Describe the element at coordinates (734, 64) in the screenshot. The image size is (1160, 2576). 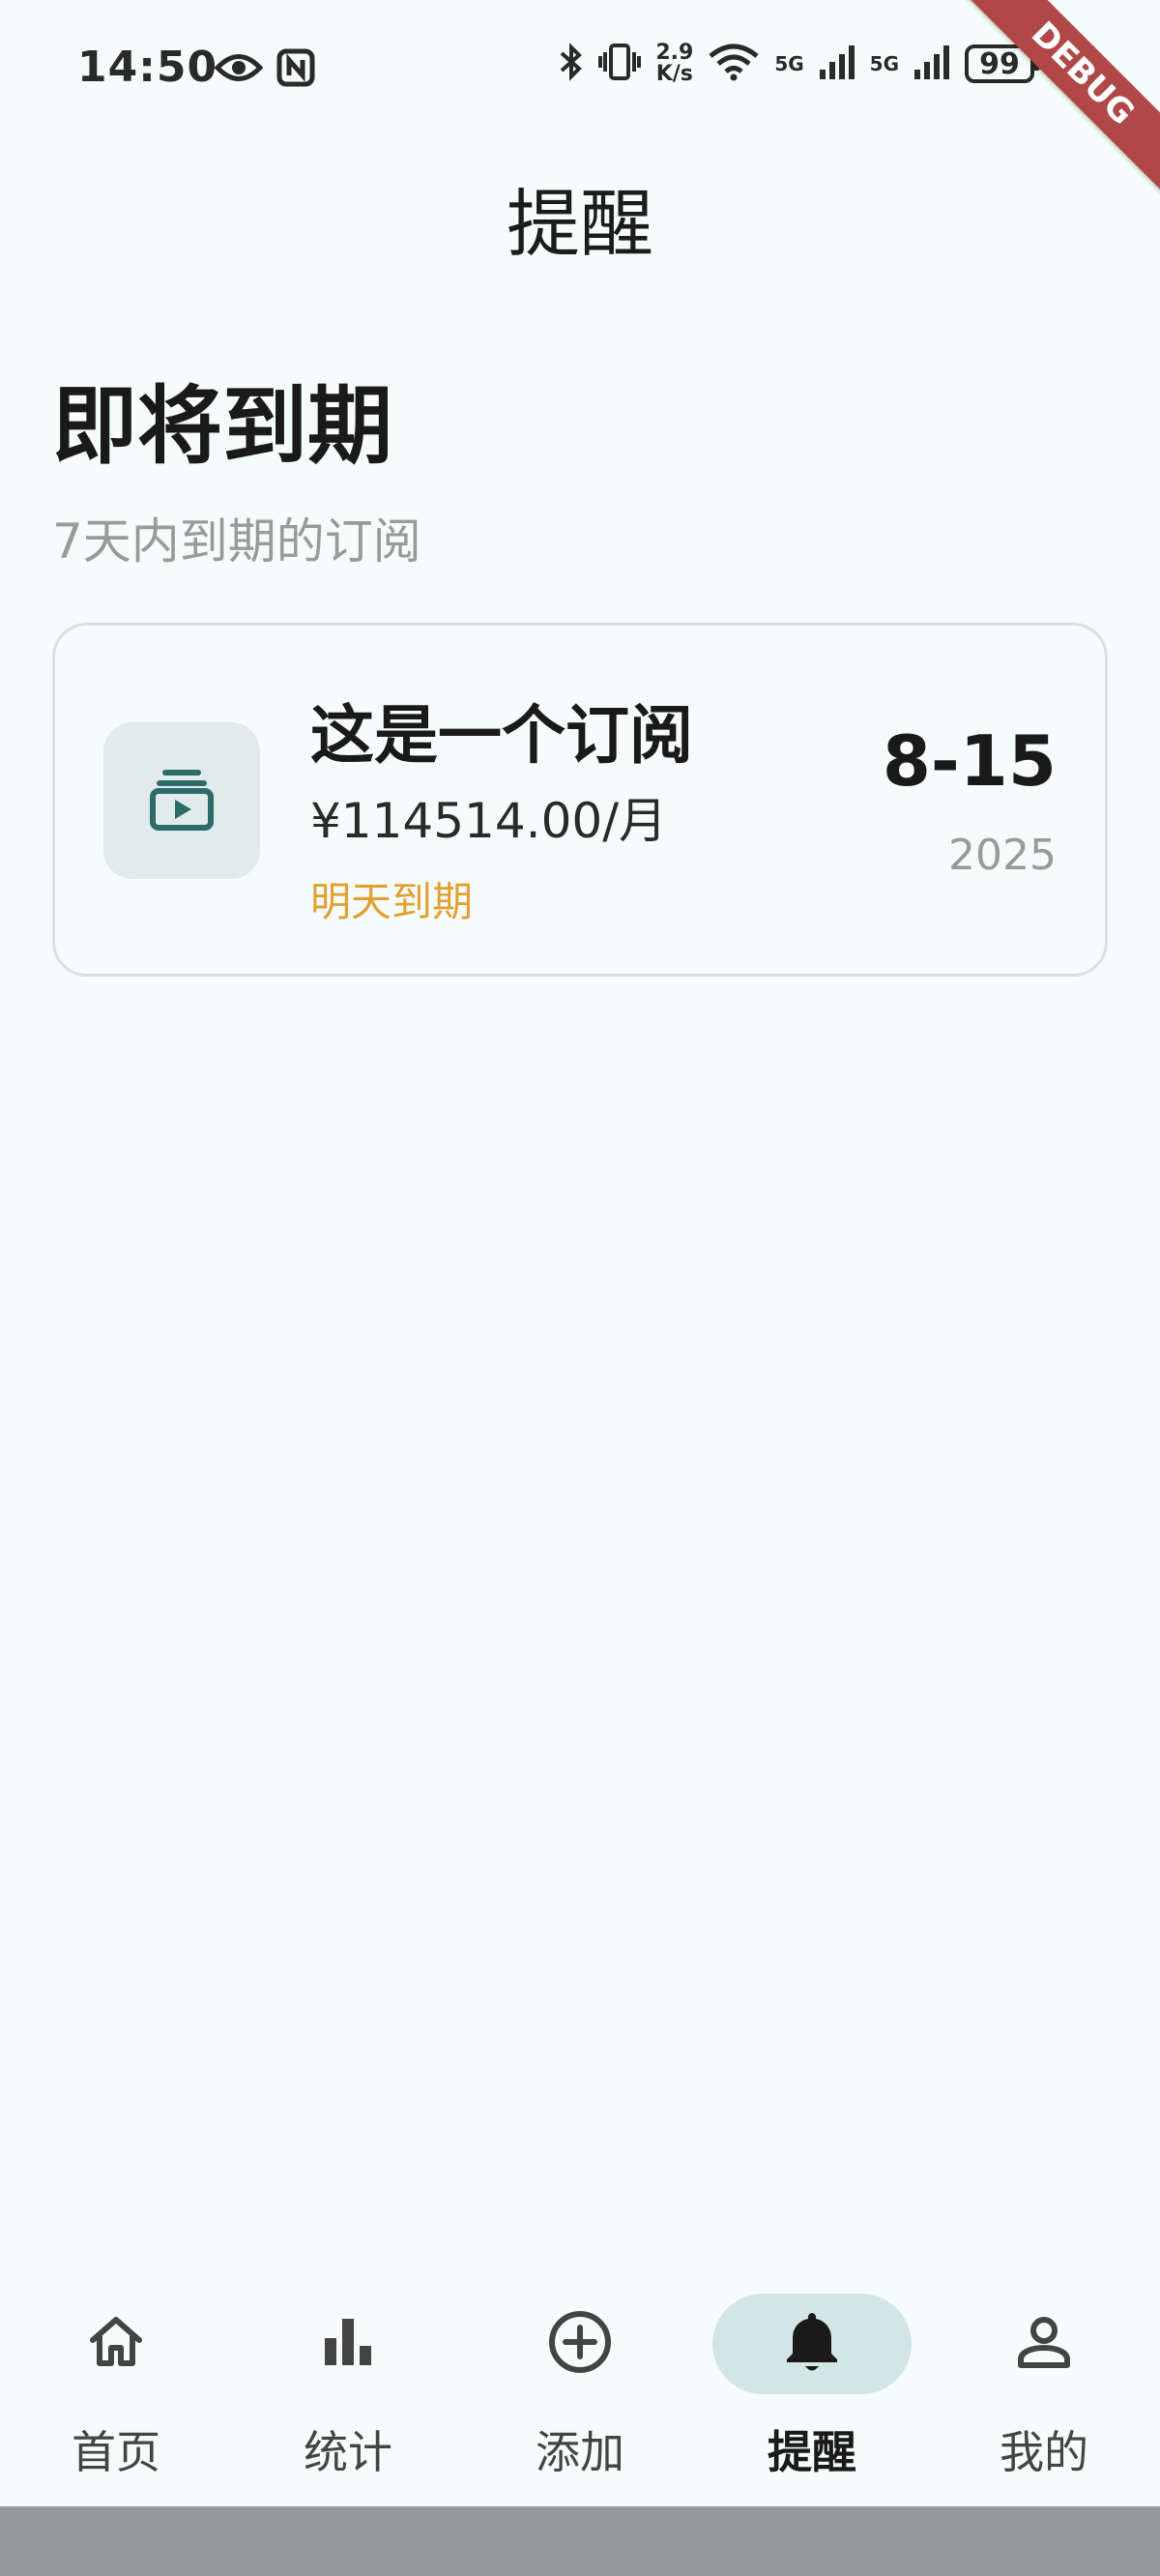
I see `wifi-icon` at that location.